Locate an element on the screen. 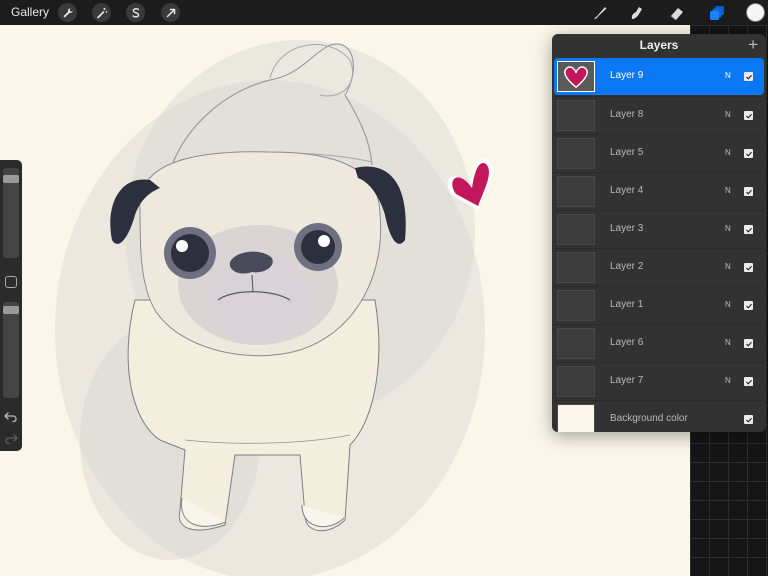 The height and width of the screenshot is (576, 768). heart-thumbnail-icon is located at coordinates (576, 77).